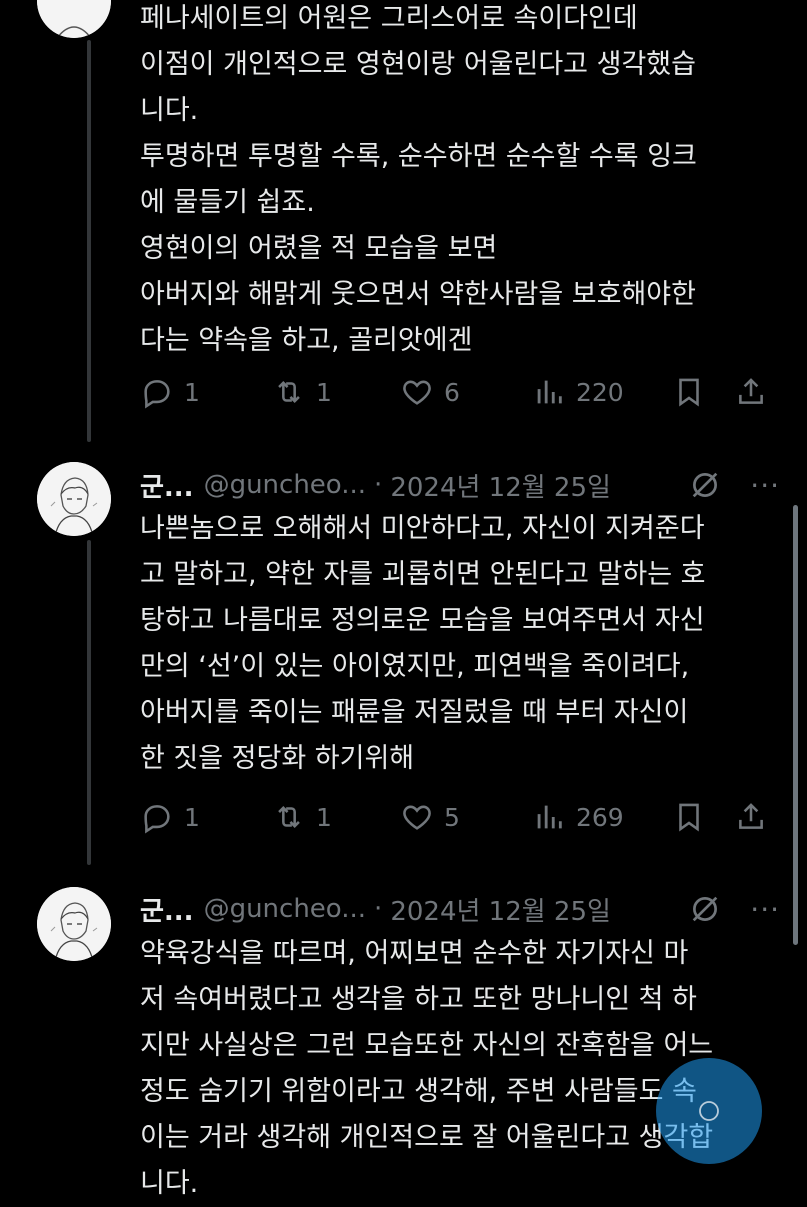 This screenshot has width=807, height=1207. Describe the element at coordinates (418, 294) in the screenshot. I see `tweet-line: 아버지와 해맑게 웃으면서 약한사람을 보호해야한` at that location.